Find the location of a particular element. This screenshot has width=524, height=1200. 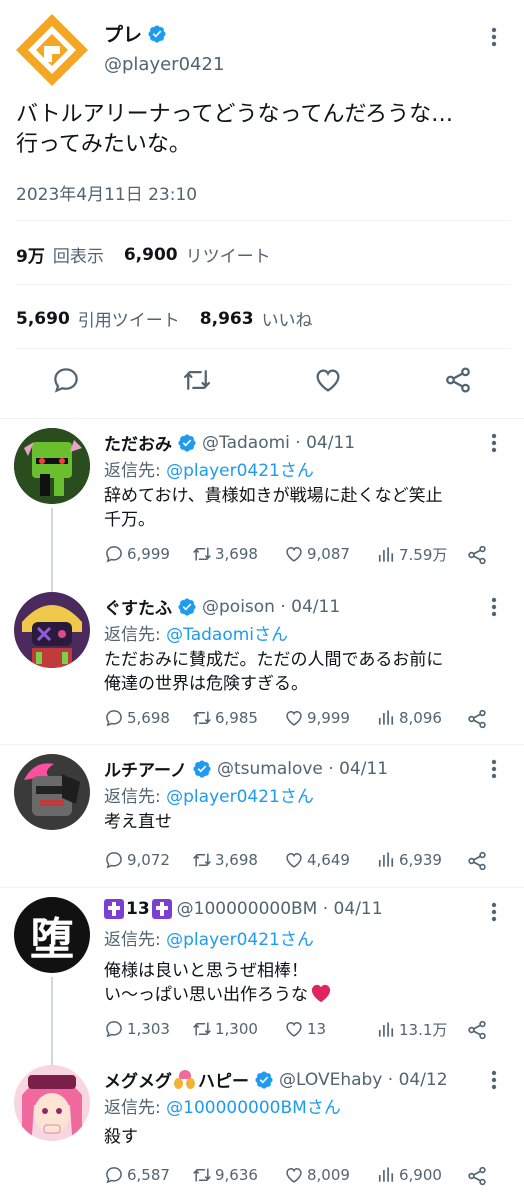

replying-to: 返信先: @player0421さん is located at coordinates (209, 937).